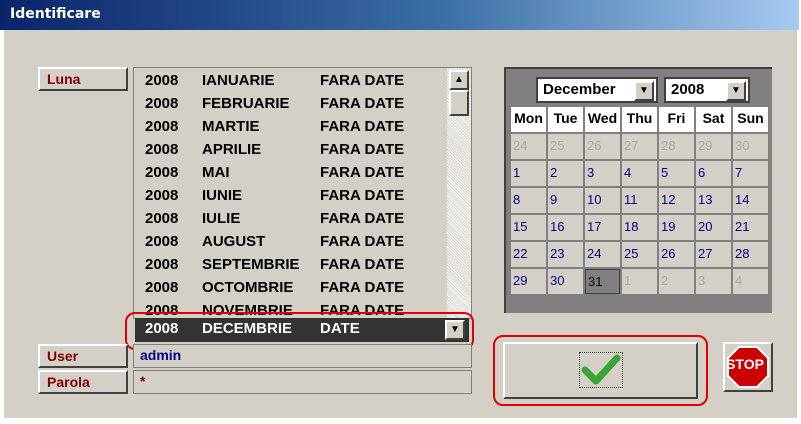 This screenshot has width=801, height=424. What do you see at coordinates (251, 264) in the screenshot?
I see `list-item-month: SEPTEMBRIE` at bounding box center [251, 264].